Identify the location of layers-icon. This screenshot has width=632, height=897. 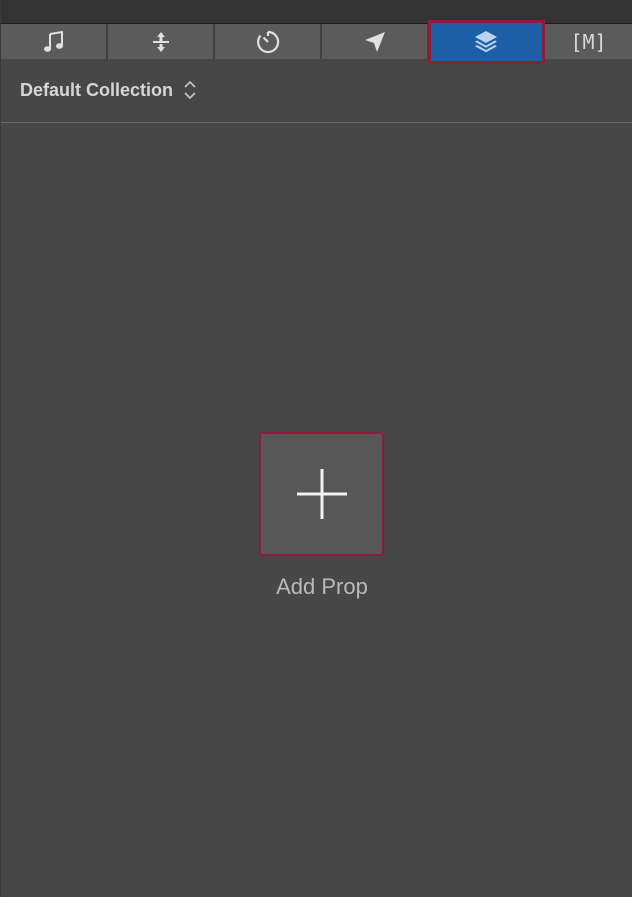
(485, 42).